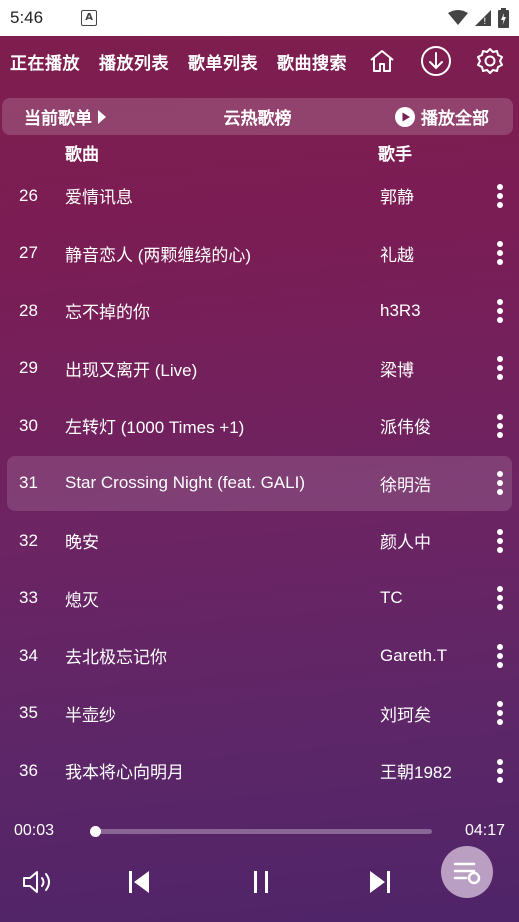  Describe the element at coordinates (102, 116) in the screenshot. I see `caret-right-icon` at that location.